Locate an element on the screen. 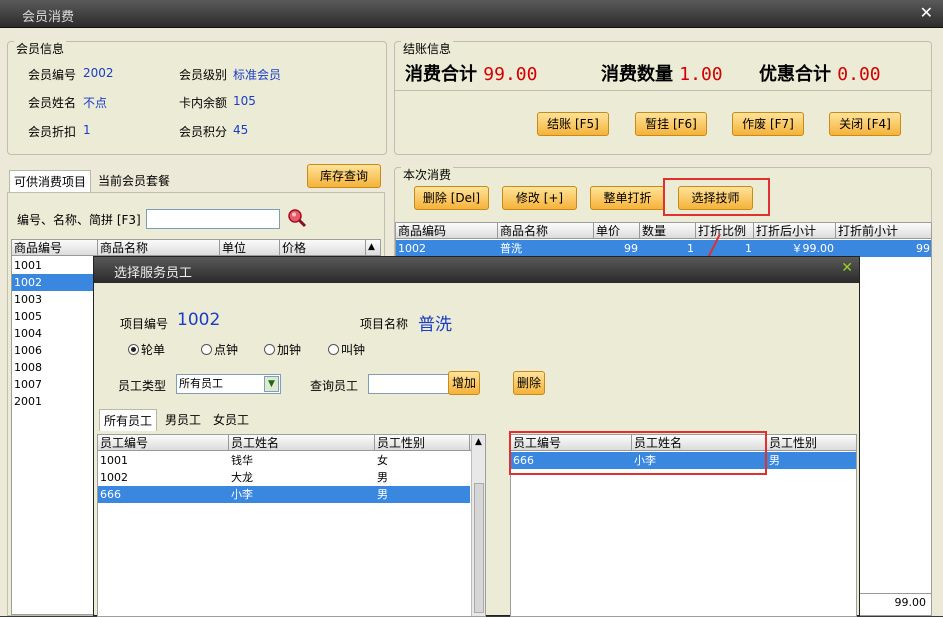 This screenshot has height=617, width=943. stock-query-button: 库存查询 is located at coordinates (344, 176).